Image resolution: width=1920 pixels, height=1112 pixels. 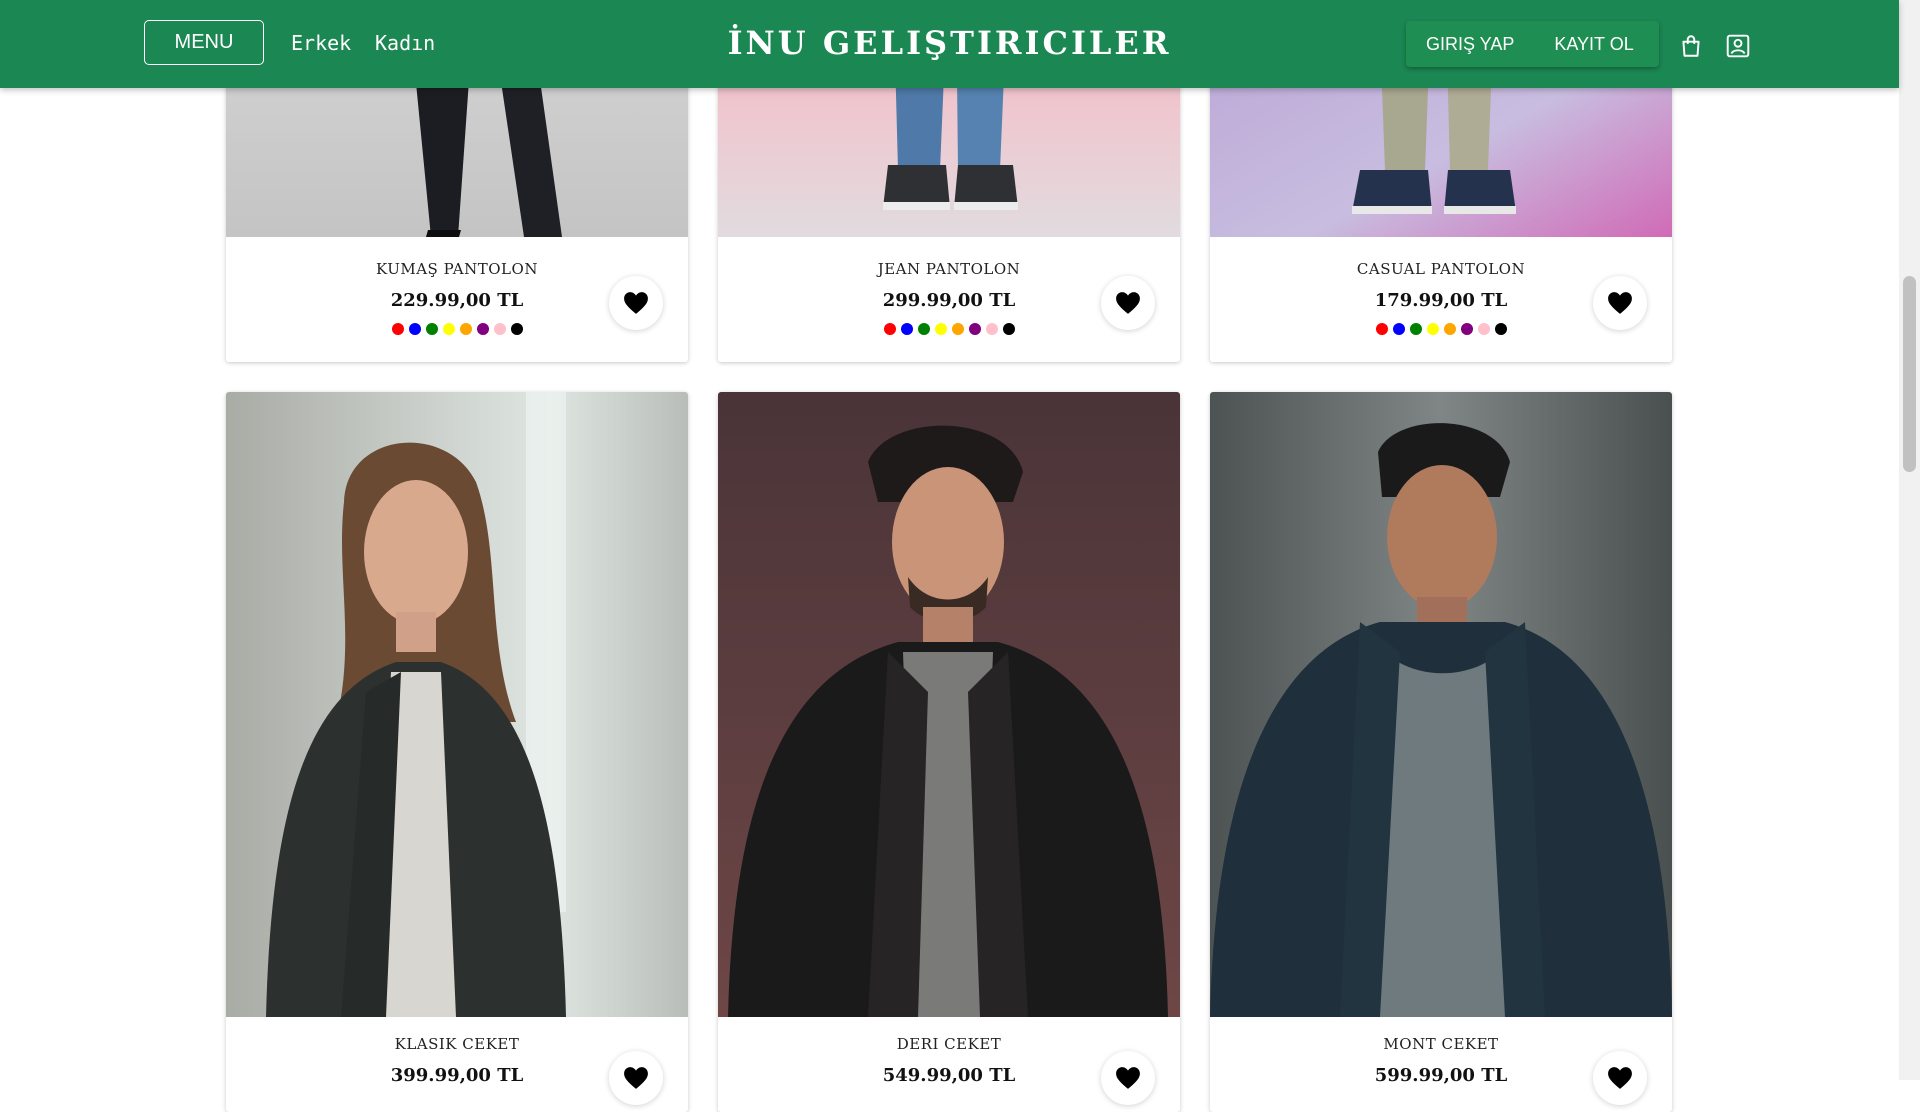 What do you see at coordinates (949, 269) in the screenshot?
I see `product-name: JEAN PANTOLON` at bounding box center [949, 269].